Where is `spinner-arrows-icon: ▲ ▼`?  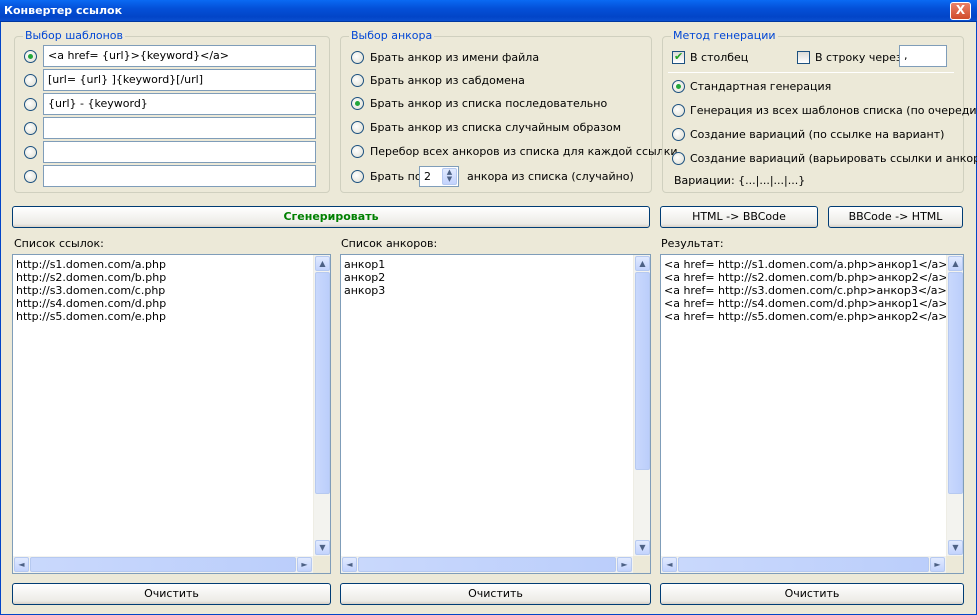
spinner-arrows-icon: ▲ ▼ is located at coordinates (449, 176).